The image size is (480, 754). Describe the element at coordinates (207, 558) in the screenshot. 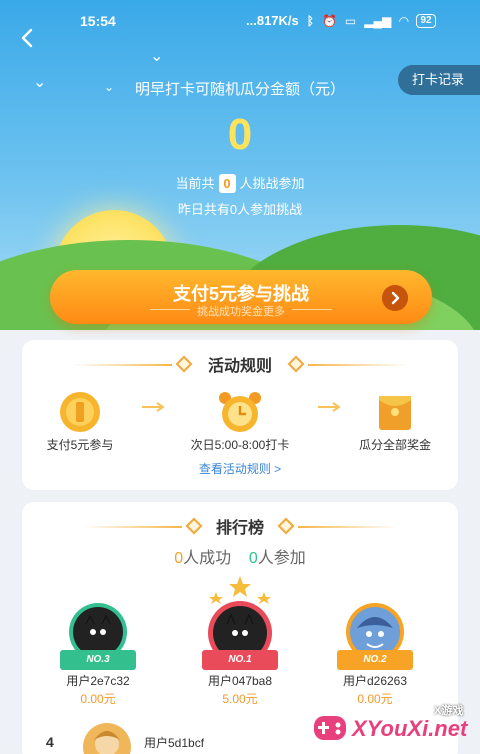

I see `success-label: 人成功` at that location.